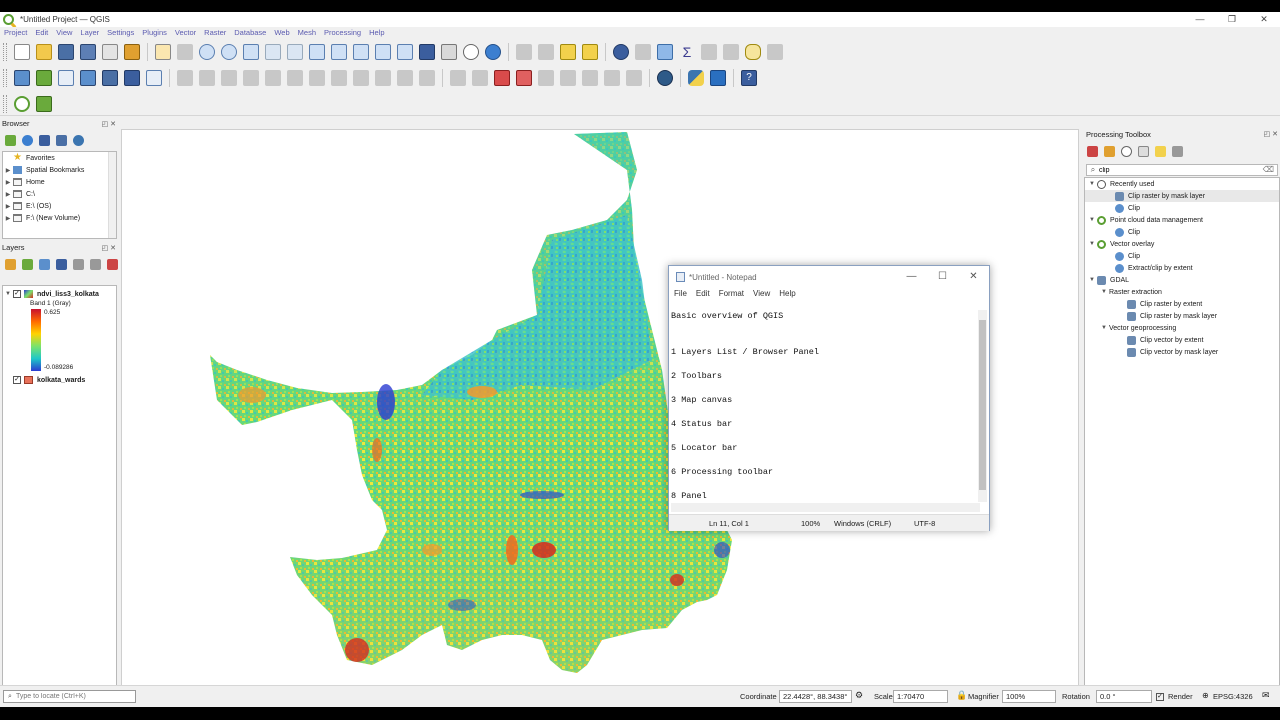 The height and width of the screenshot is (720, 1280). What do you see at coordinates (1029, 696) in the screenshot?
I see `magnifier-field: 100%` at bounding box center [1029, 696].